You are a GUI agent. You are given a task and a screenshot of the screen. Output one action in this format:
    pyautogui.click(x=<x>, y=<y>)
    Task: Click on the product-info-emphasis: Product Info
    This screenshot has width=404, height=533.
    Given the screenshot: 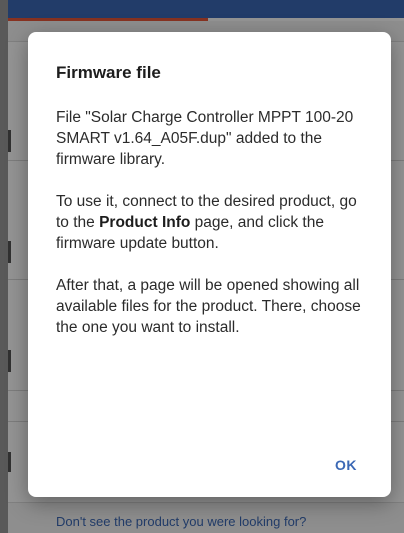 What is the action you would take?
    pyautogui.click(x=145, y=222)
    